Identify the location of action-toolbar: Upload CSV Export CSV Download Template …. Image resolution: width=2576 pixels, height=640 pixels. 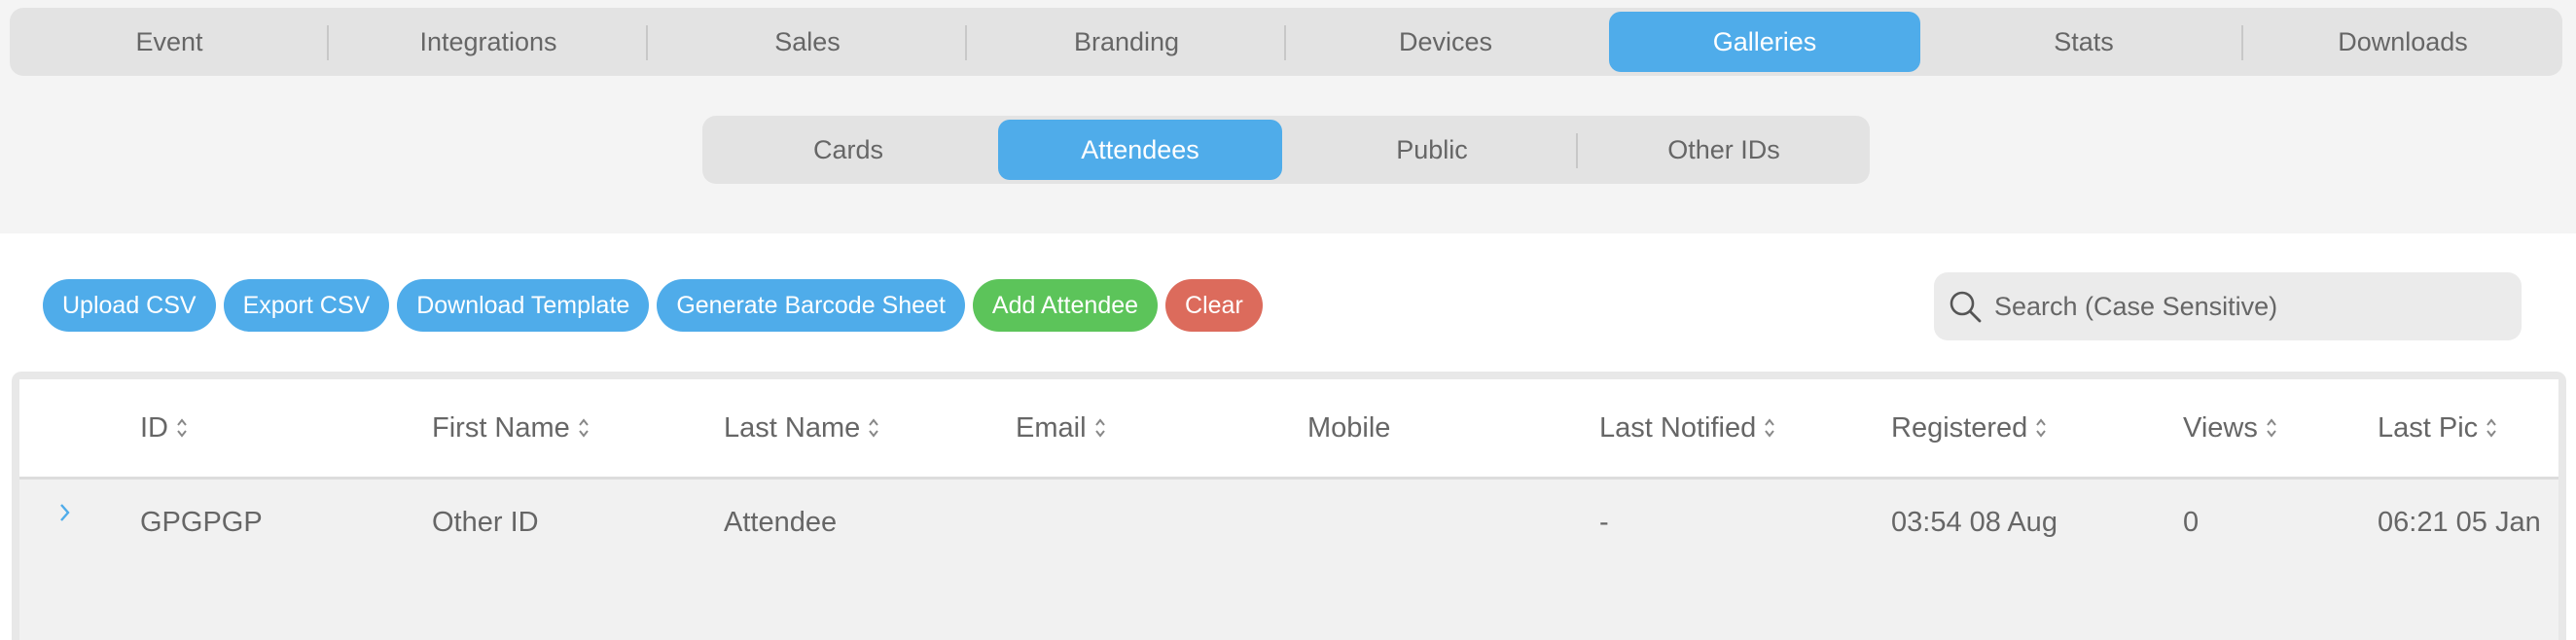
(653, 305).